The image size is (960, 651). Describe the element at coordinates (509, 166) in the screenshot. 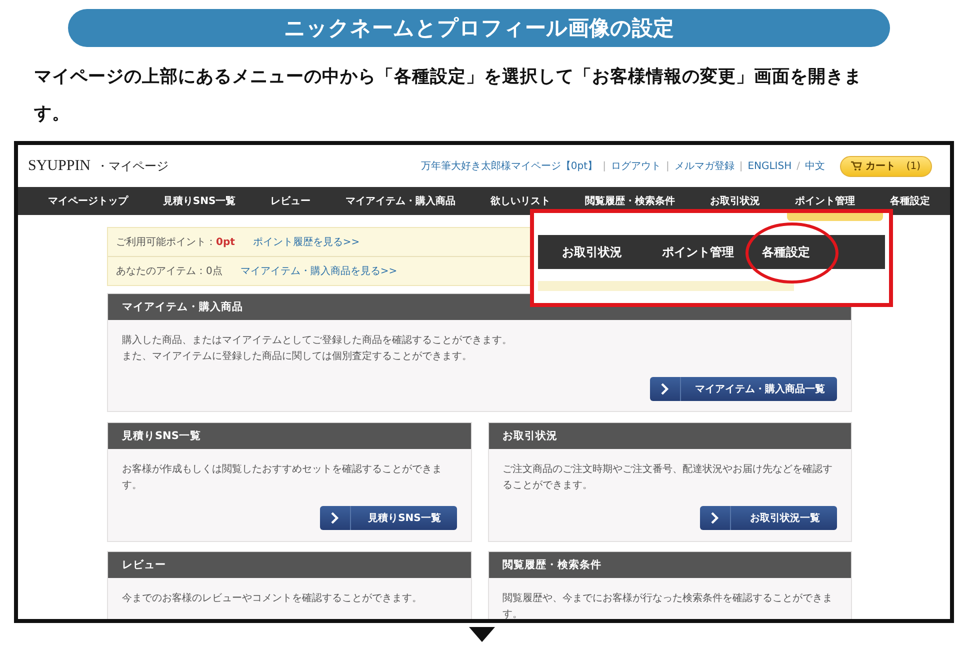

I see `header-link: 万年筆大好き太郎様マイページ【0pt】` at that location.